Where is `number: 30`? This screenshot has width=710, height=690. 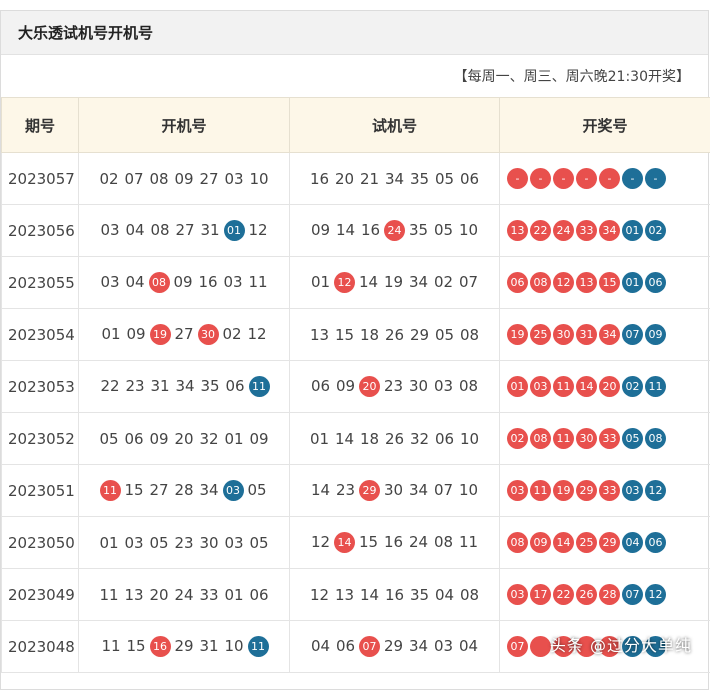
number: 30 is located at coordinates (418, 386).